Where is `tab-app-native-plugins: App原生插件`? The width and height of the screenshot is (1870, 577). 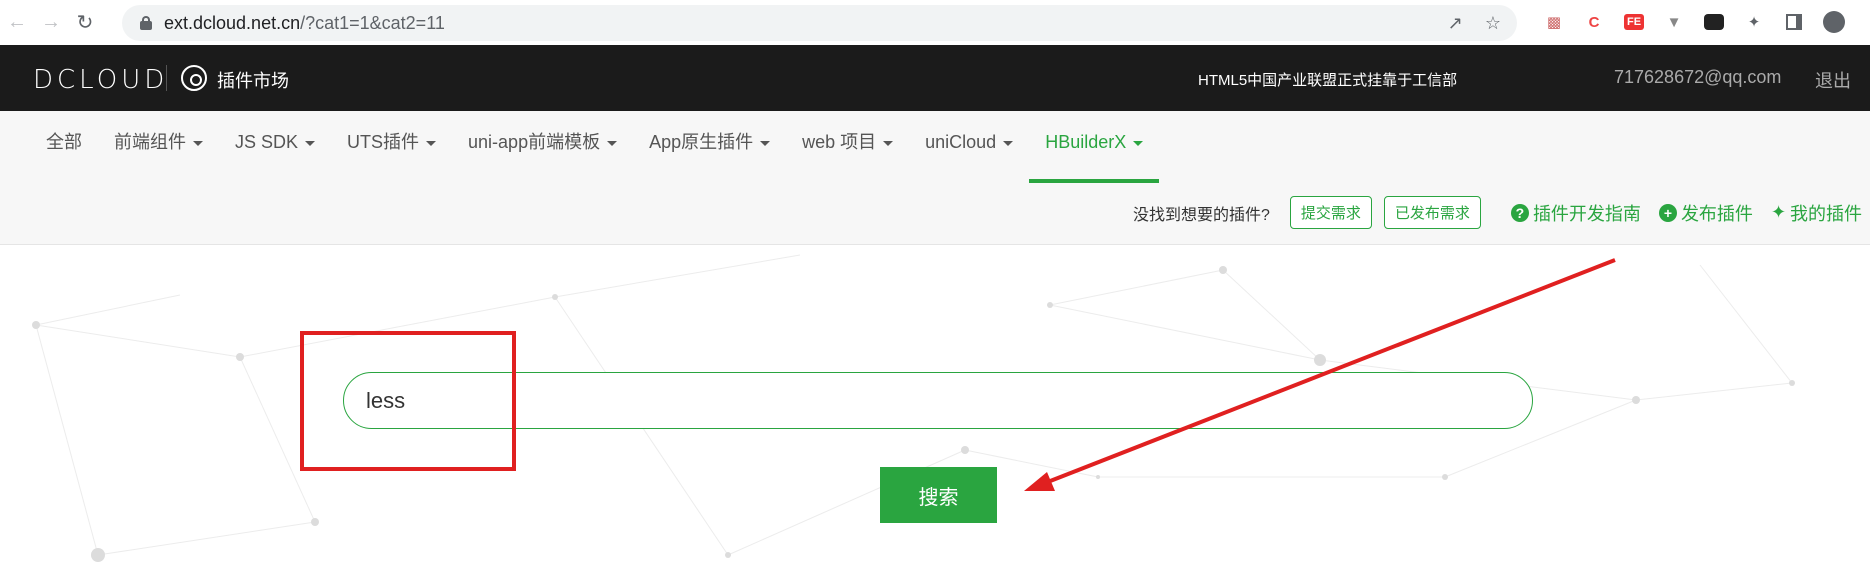
tab-app-native-plugins: App原生插件 is located at coordinates (709, 144).